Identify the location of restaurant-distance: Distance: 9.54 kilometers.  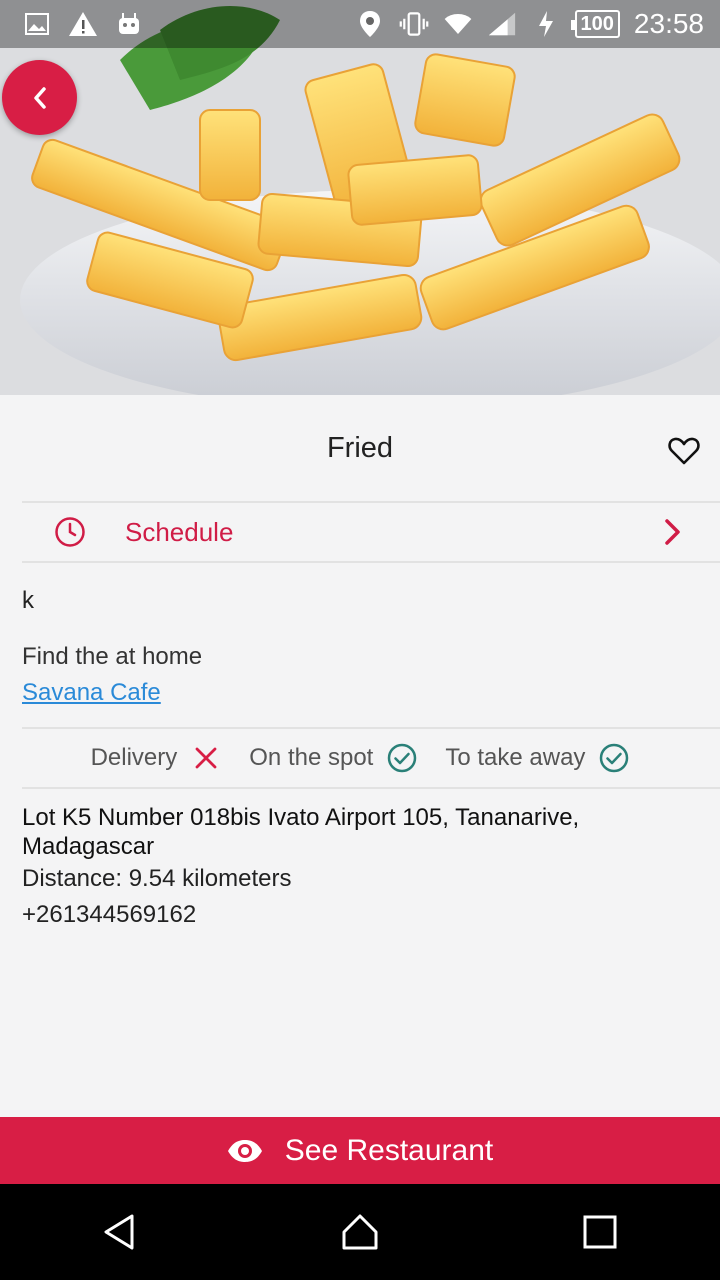
(157, 878).